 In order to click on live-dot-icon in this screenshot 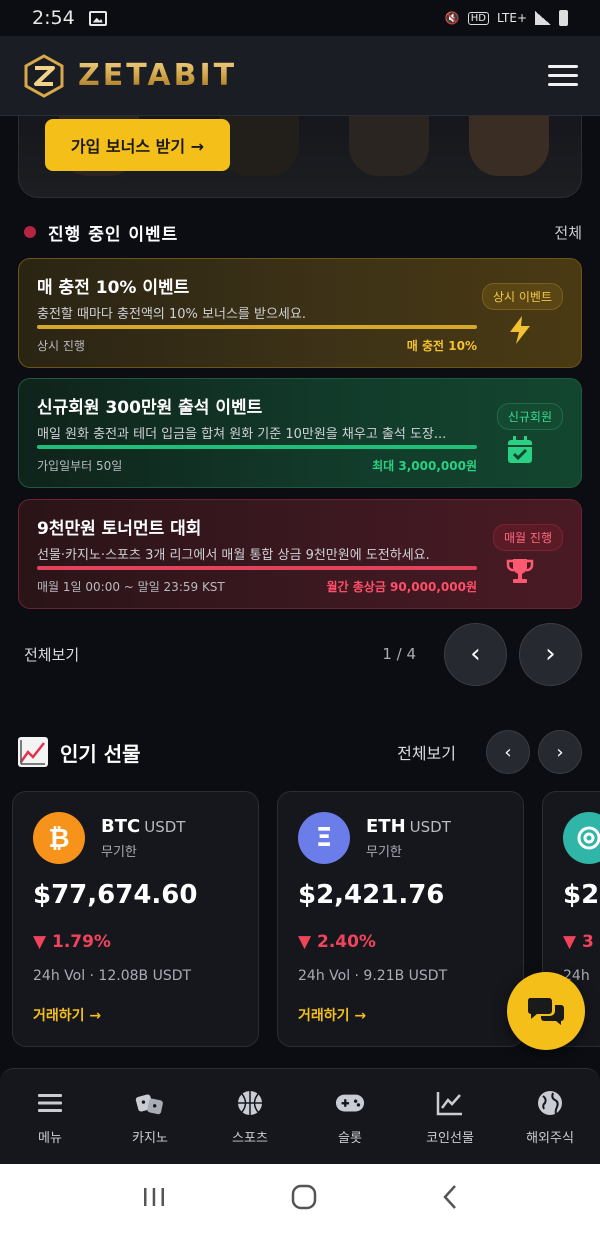, I will do `click(30, 232)`.